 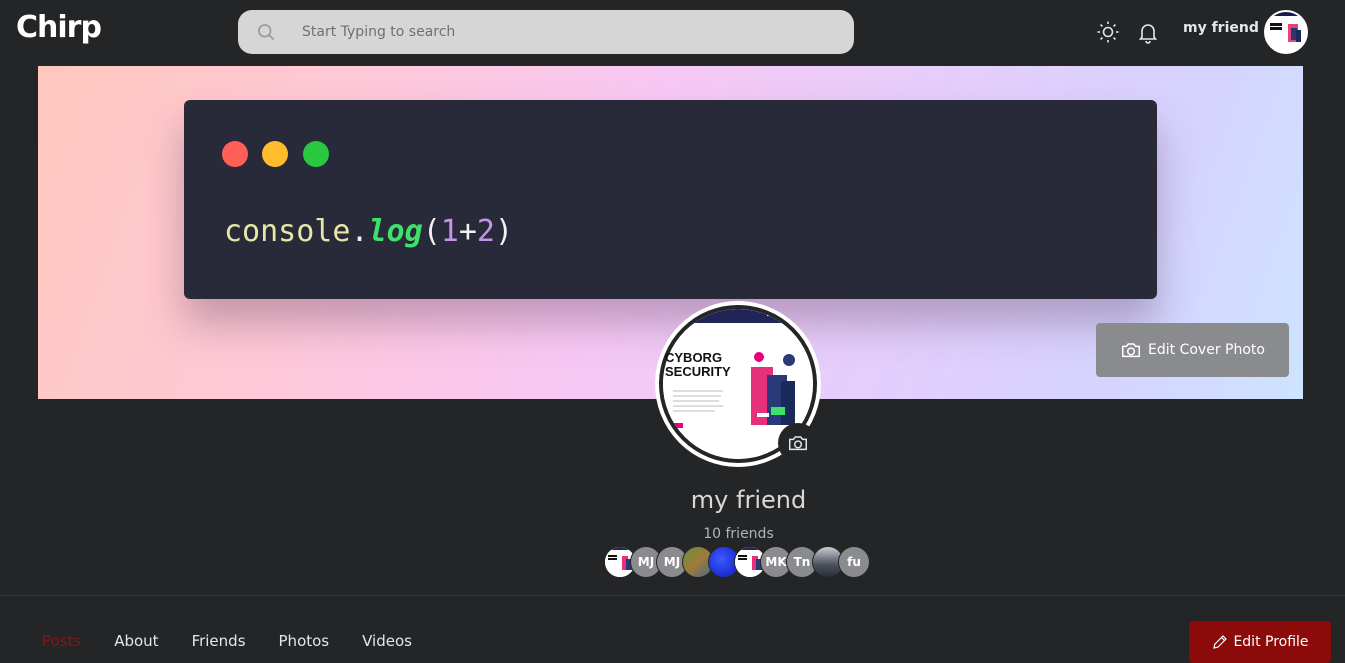 I want to click on edit-profile-label: Edit Profile, so click(x=1271, y=642).